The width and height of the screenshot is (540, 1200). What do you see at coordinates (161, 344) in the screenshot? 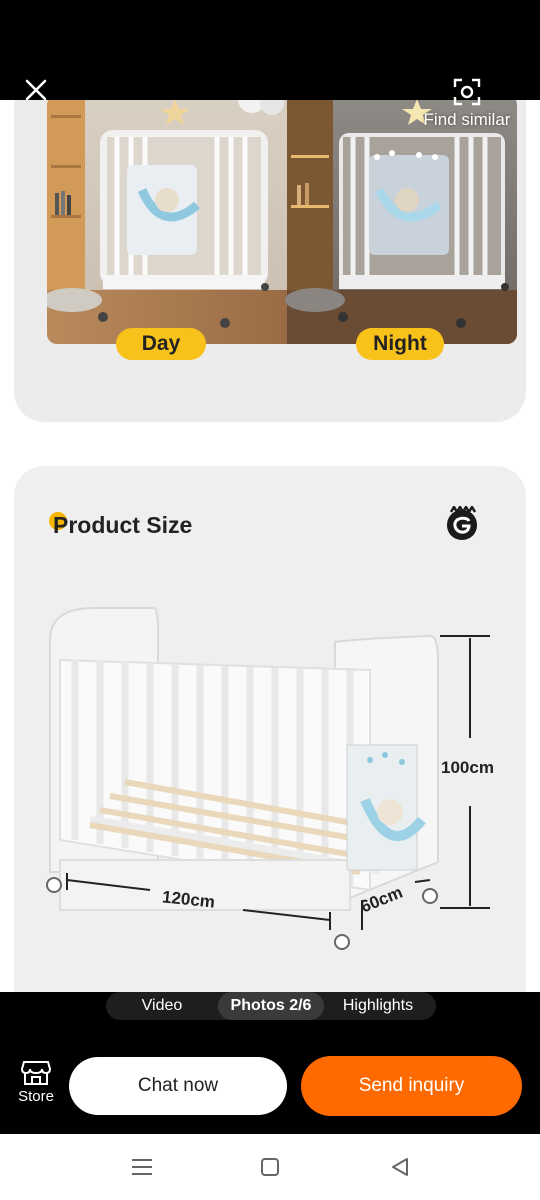
I see `day-badge: Day` at bounding box center [161, 344].